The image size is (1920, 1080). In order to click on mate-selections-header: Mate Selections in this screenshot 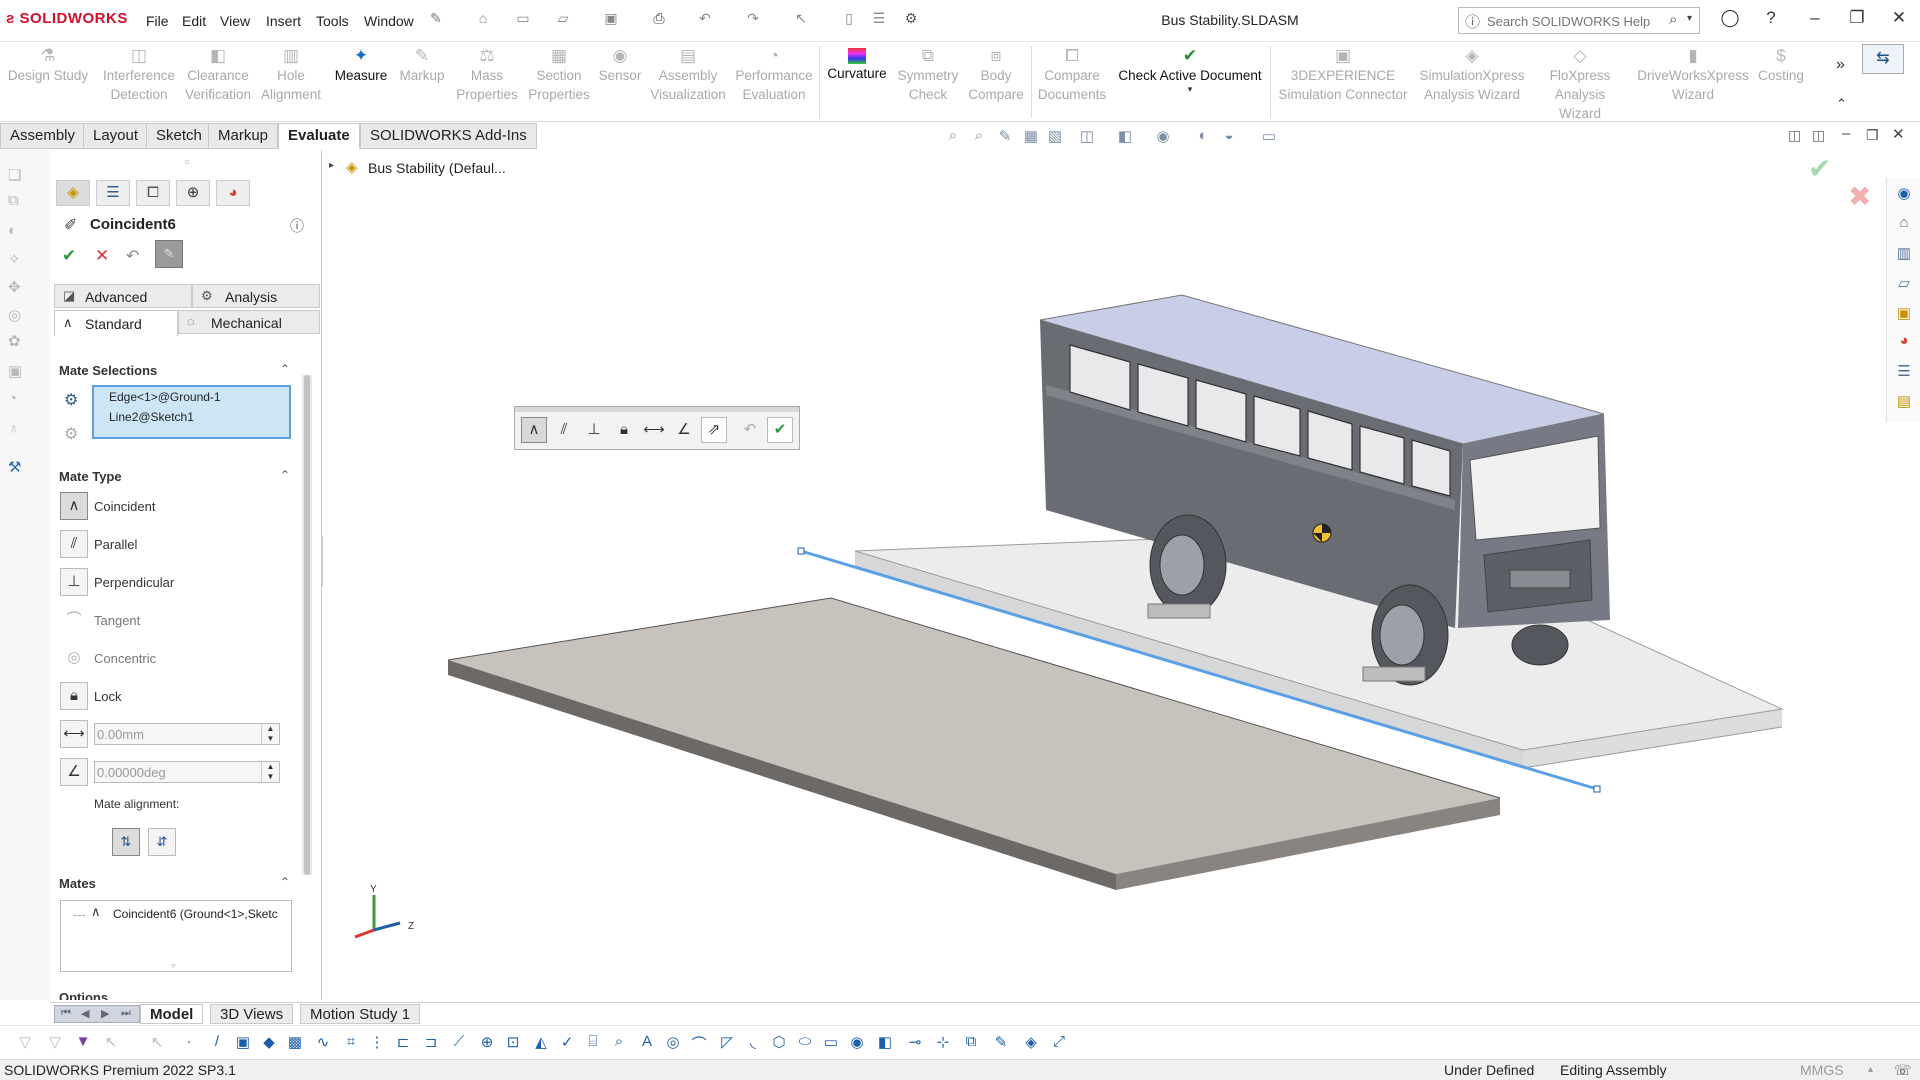, I will do `click(108, 370)`.